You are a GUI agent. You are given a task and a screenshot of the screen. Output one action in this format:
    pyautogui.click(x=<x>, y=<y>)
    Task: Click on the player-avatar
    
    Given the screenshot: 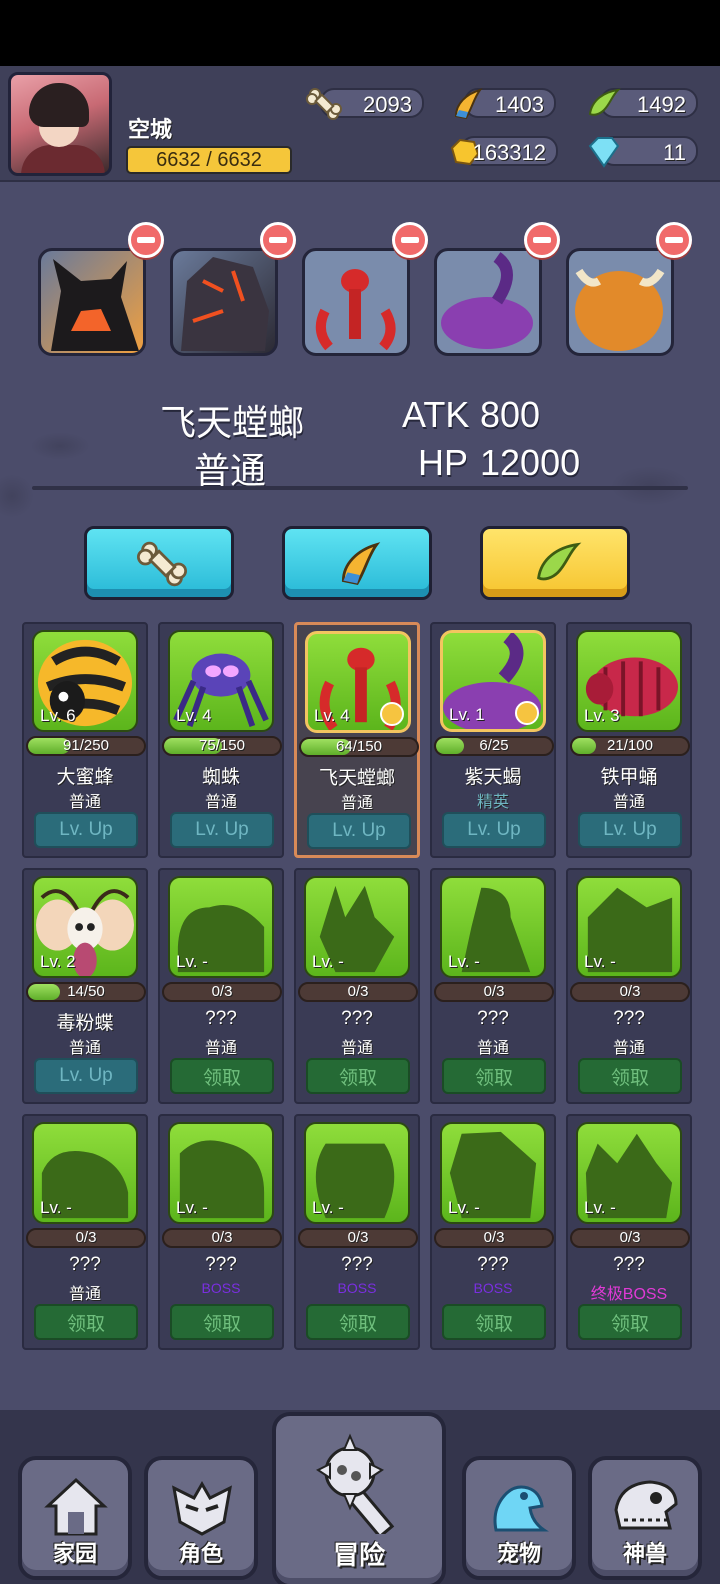 What is the action you would take?
    pyautogui.click(x=60, y=124)
    